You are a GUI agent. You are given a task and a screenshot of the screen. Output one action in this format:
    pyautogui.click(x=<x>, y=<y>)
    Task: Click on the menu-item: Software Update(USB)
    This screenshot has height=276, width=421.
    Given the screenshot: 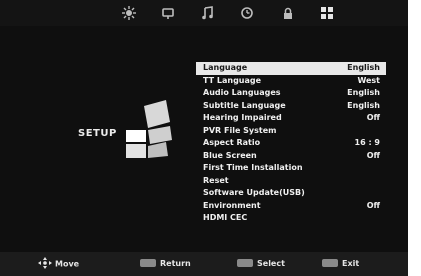 What is the action you would take?
    pyautogui.click(x=291, y=193)
    